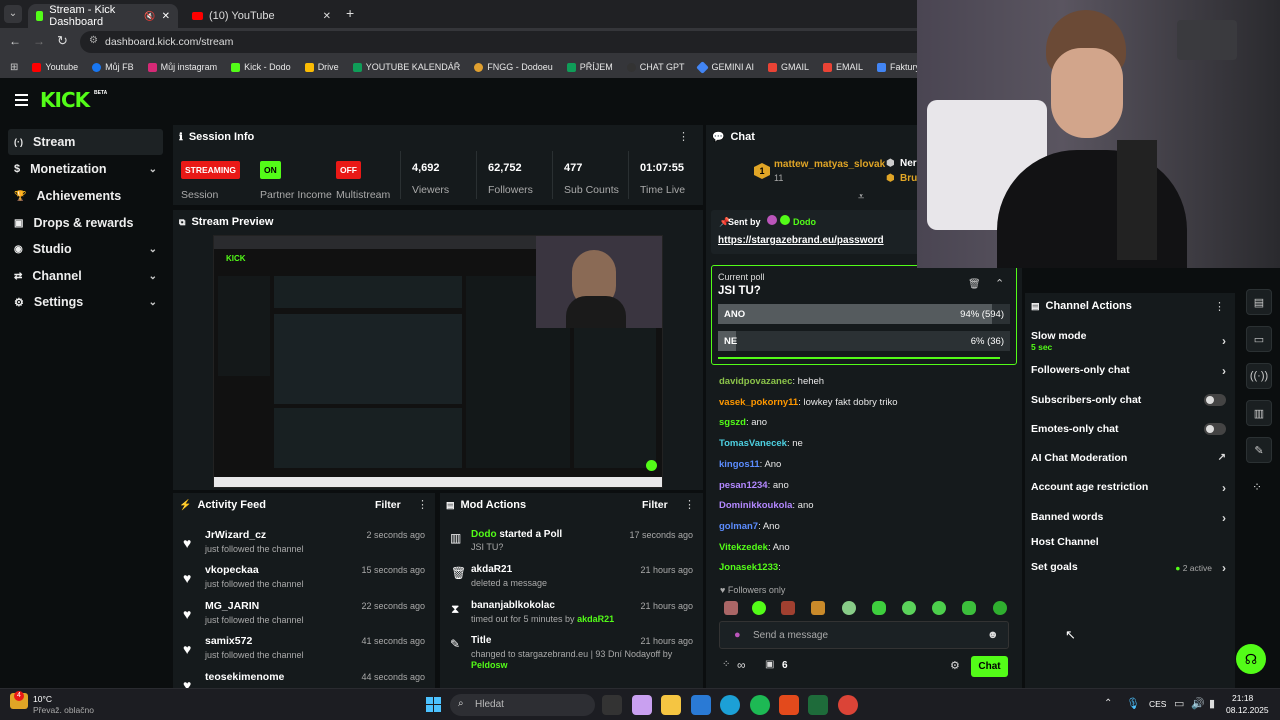  Describe the element at coordinates (993, 635) in the screenshot. I see `emoji-icon: ☻` at that location.